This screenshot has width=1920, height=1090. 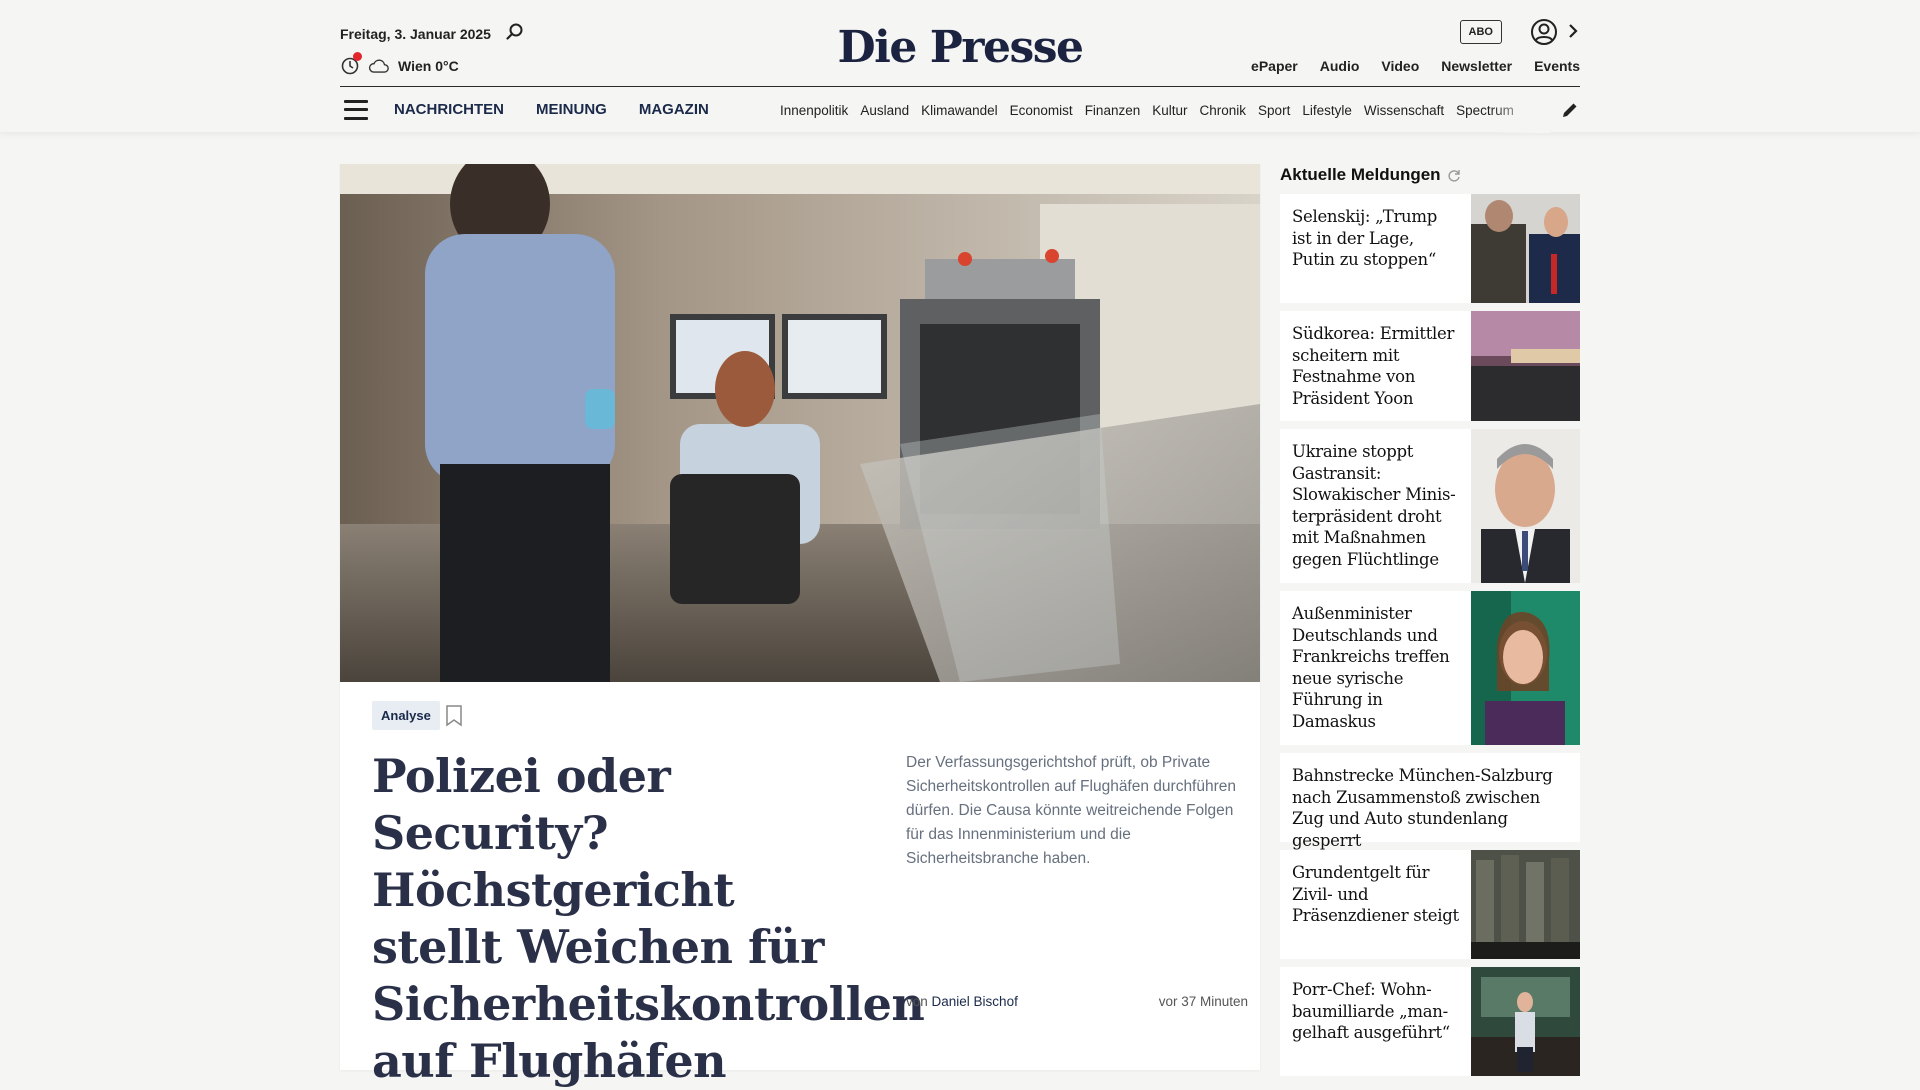 What do you see at coordinates (1327, 110) in the screenshot?
I see `nav-lifestyle: Lifestyle` at bounding box center [1327, 110].